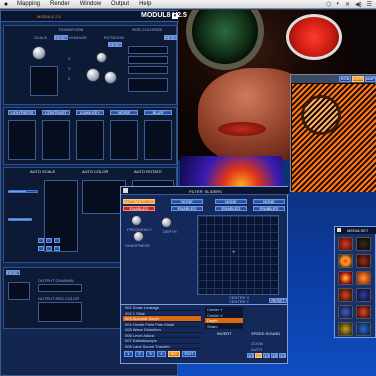 The image size is (376, 376). I want to click on zoom-option: ZOOM, so click(257, 343).